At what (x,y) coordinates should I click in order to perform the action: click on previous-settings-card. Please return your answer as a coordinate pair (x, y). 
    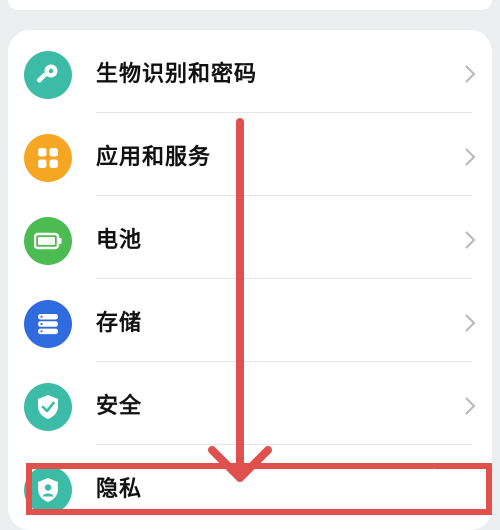
    Looking at the image, I should click on (250, 5).